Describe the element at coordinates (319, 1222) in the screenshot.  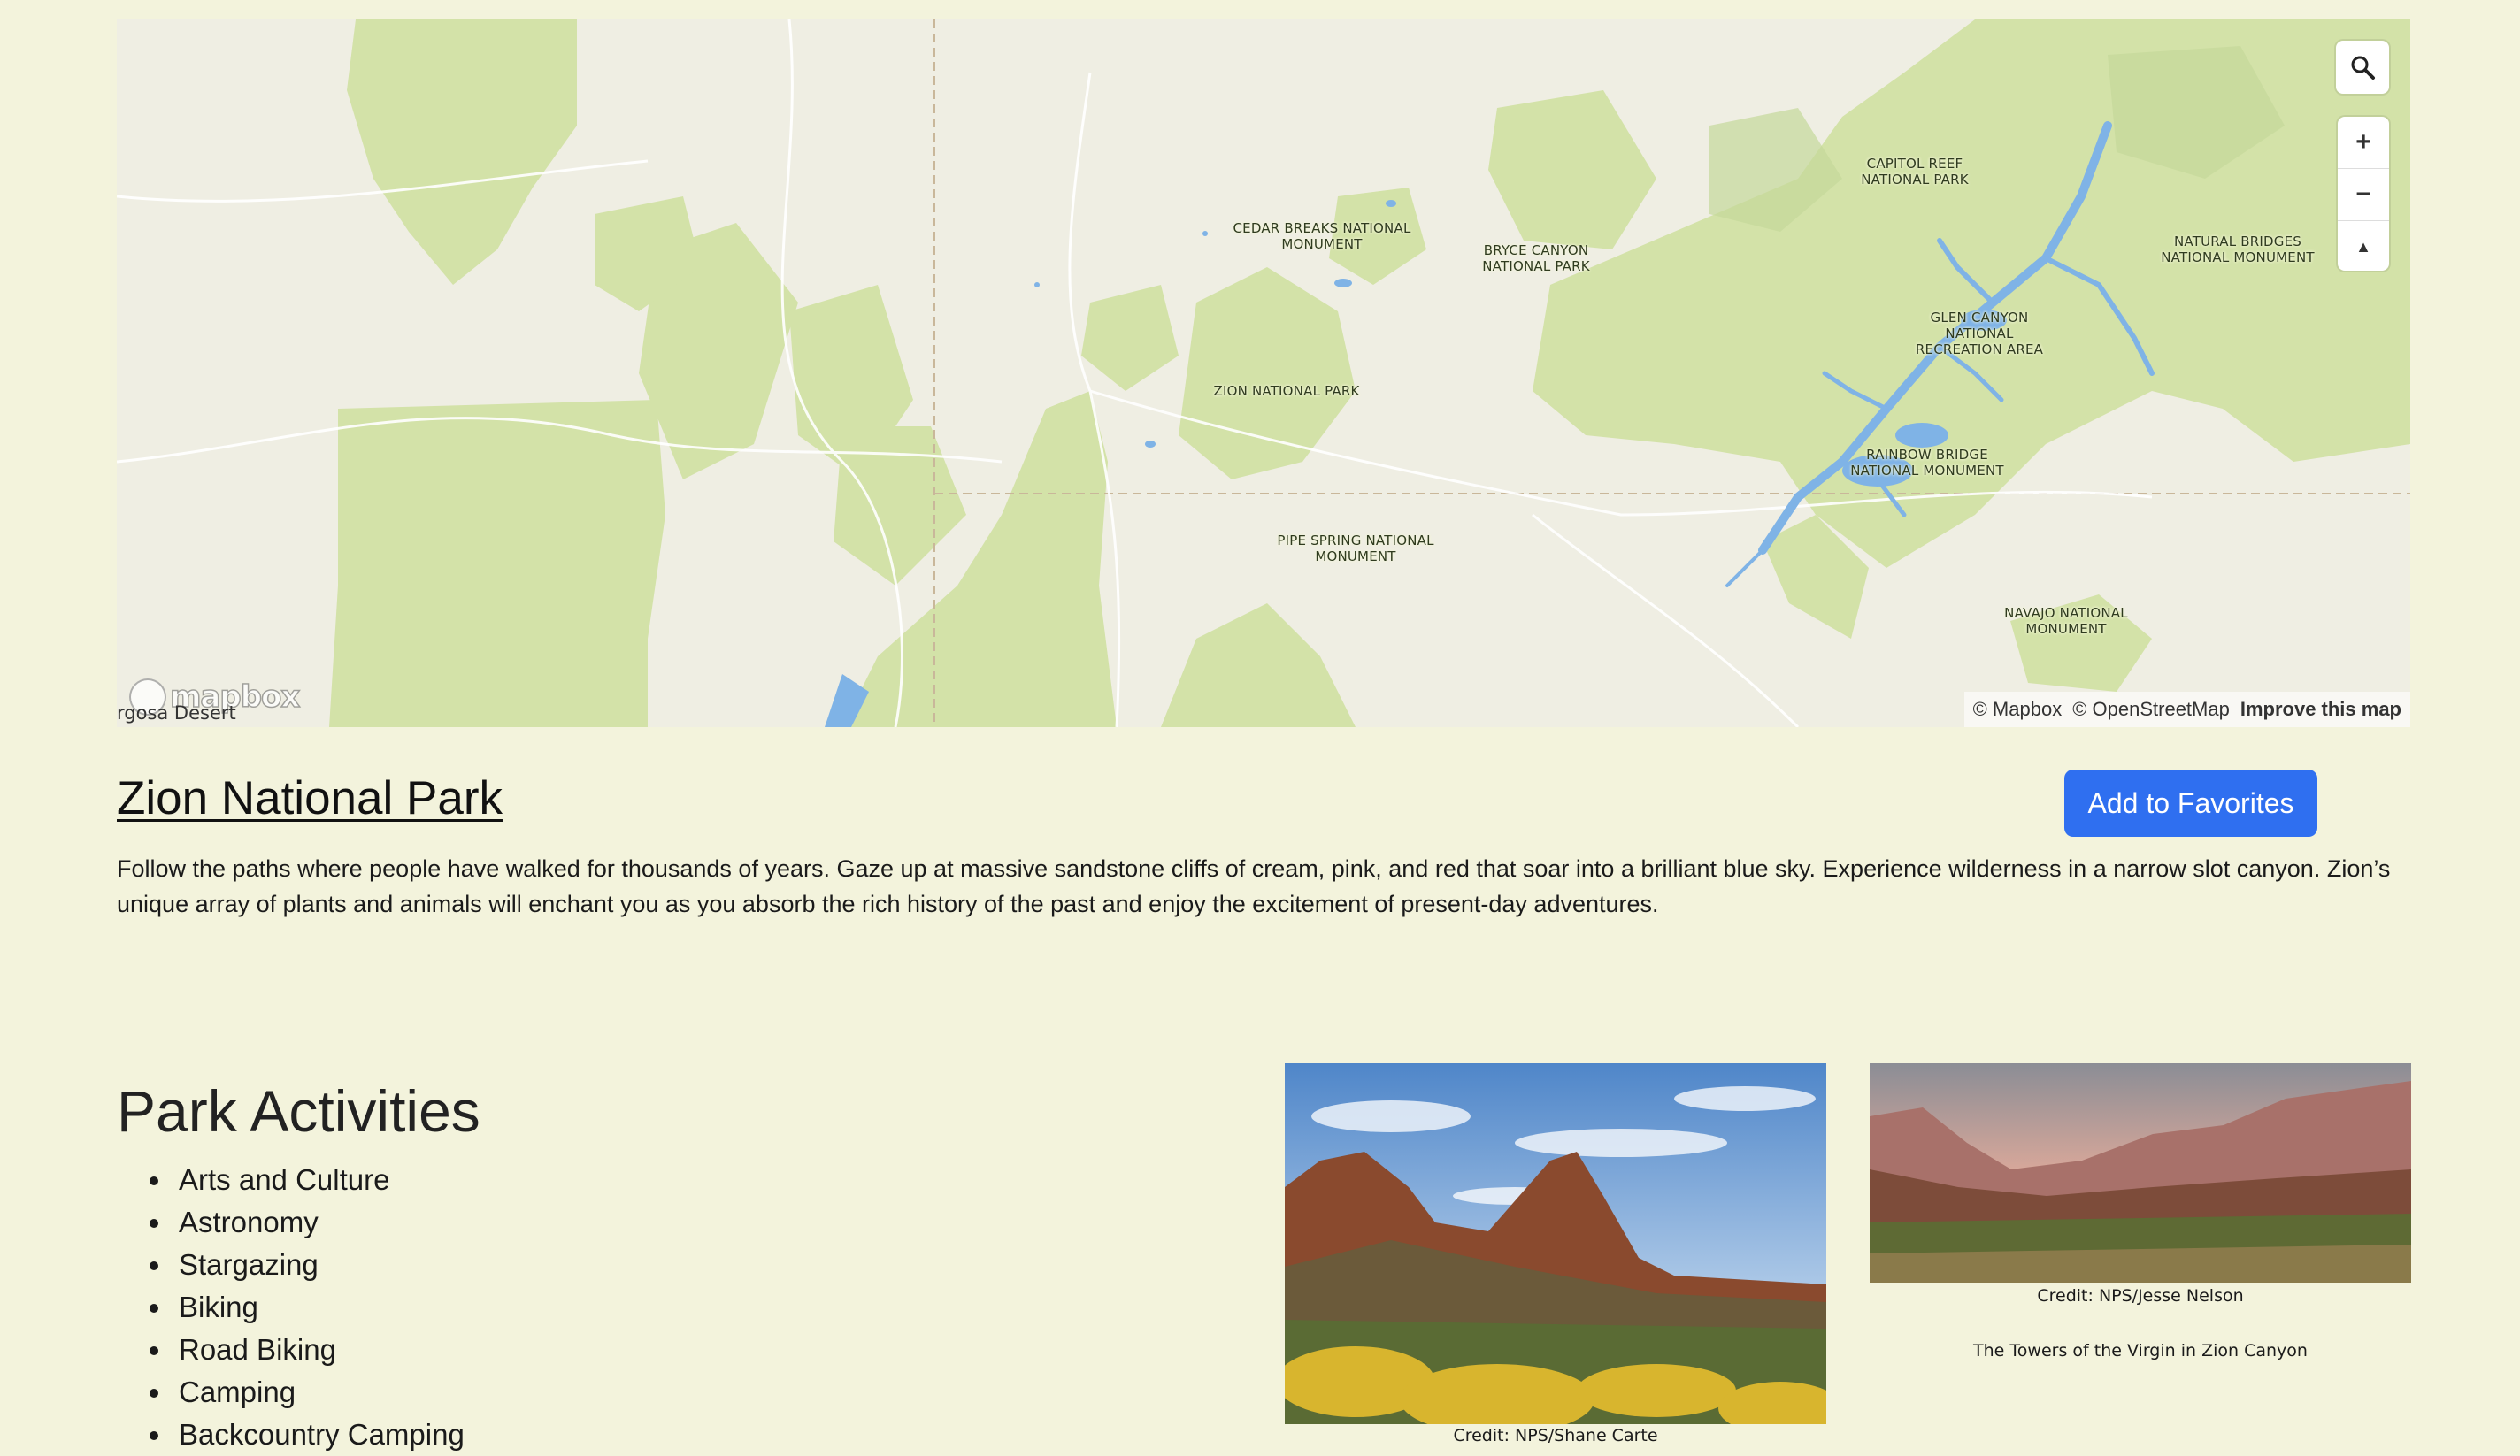
I see `activity-item: Astronomy` at that location.